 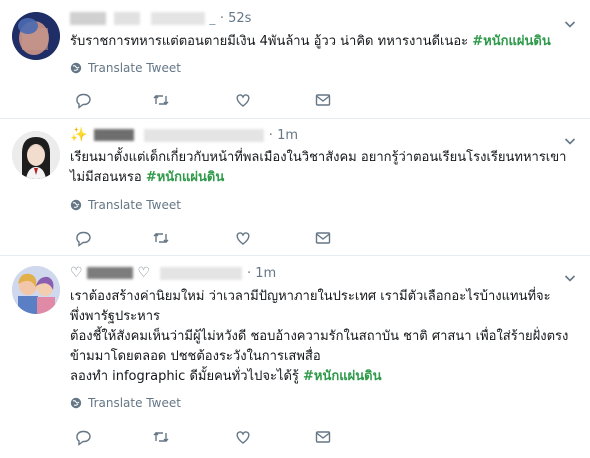 I want to click on tweet-header: _ · 52s, so click(x=160, y=20).